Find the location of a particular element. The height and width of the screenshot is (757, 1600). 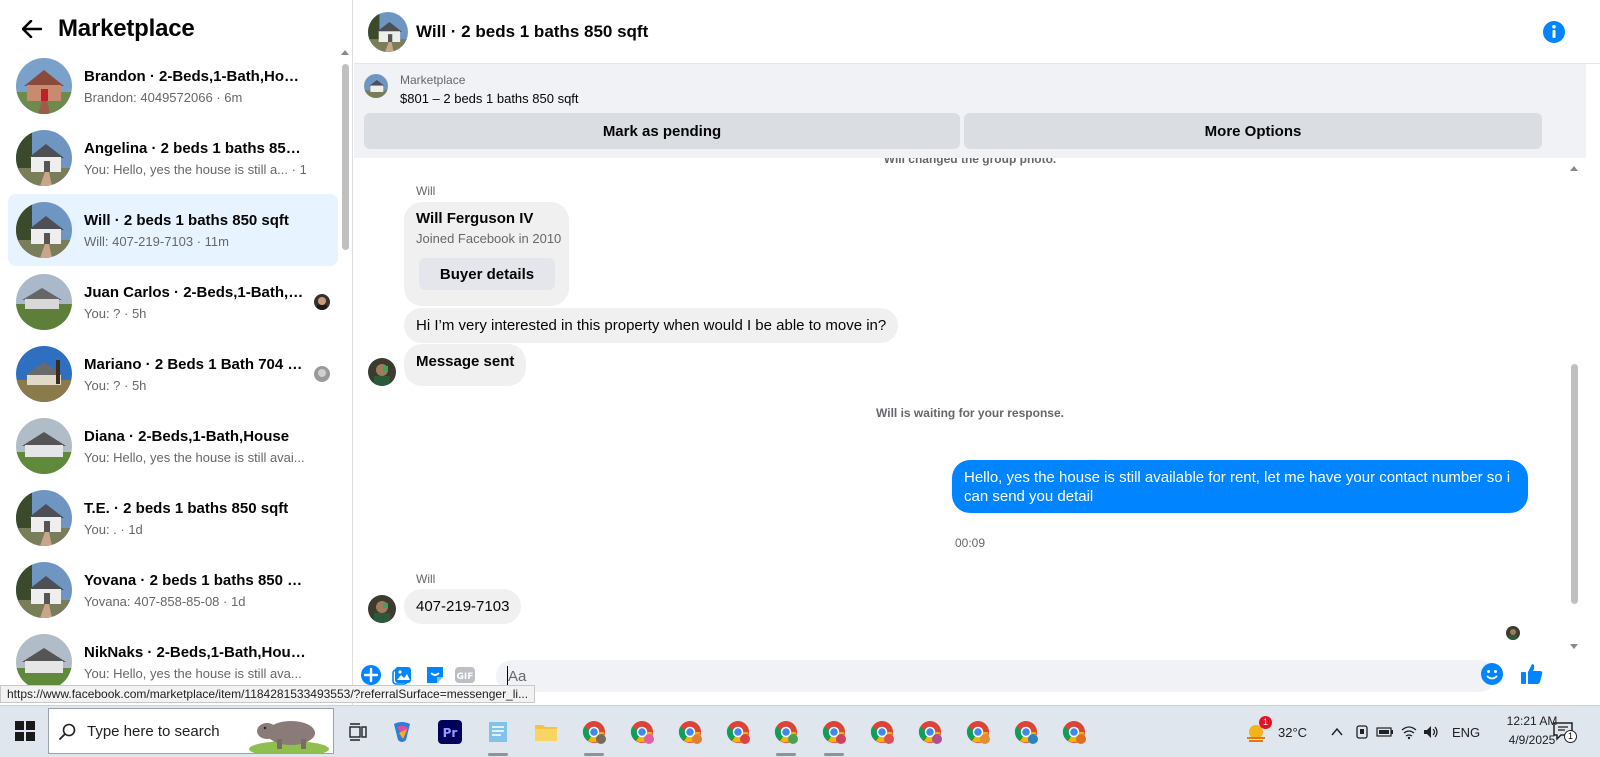

conversation-preview: Will: 407-219-7103 · 11m is located at coordinates (156, 241).